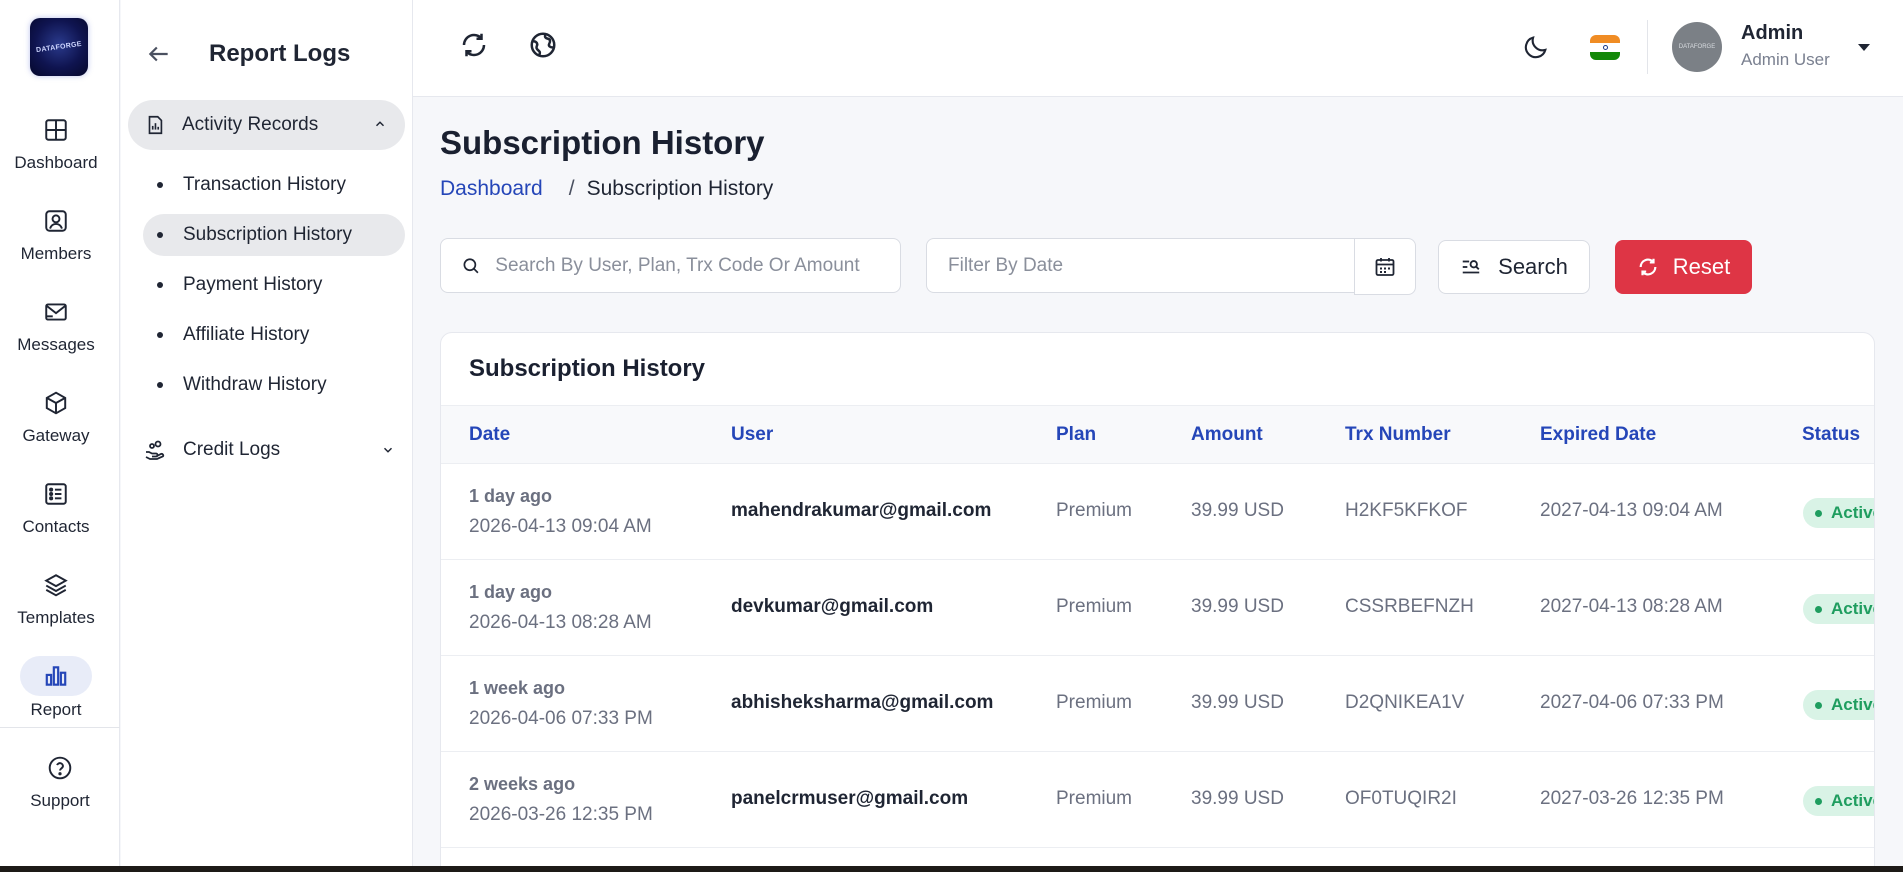 The width and height of the screenshot is (1903, 872). Describe the element at coordinates (280, 53) in the screenshot. I see `sidebar-title: Report Logs` at that location.